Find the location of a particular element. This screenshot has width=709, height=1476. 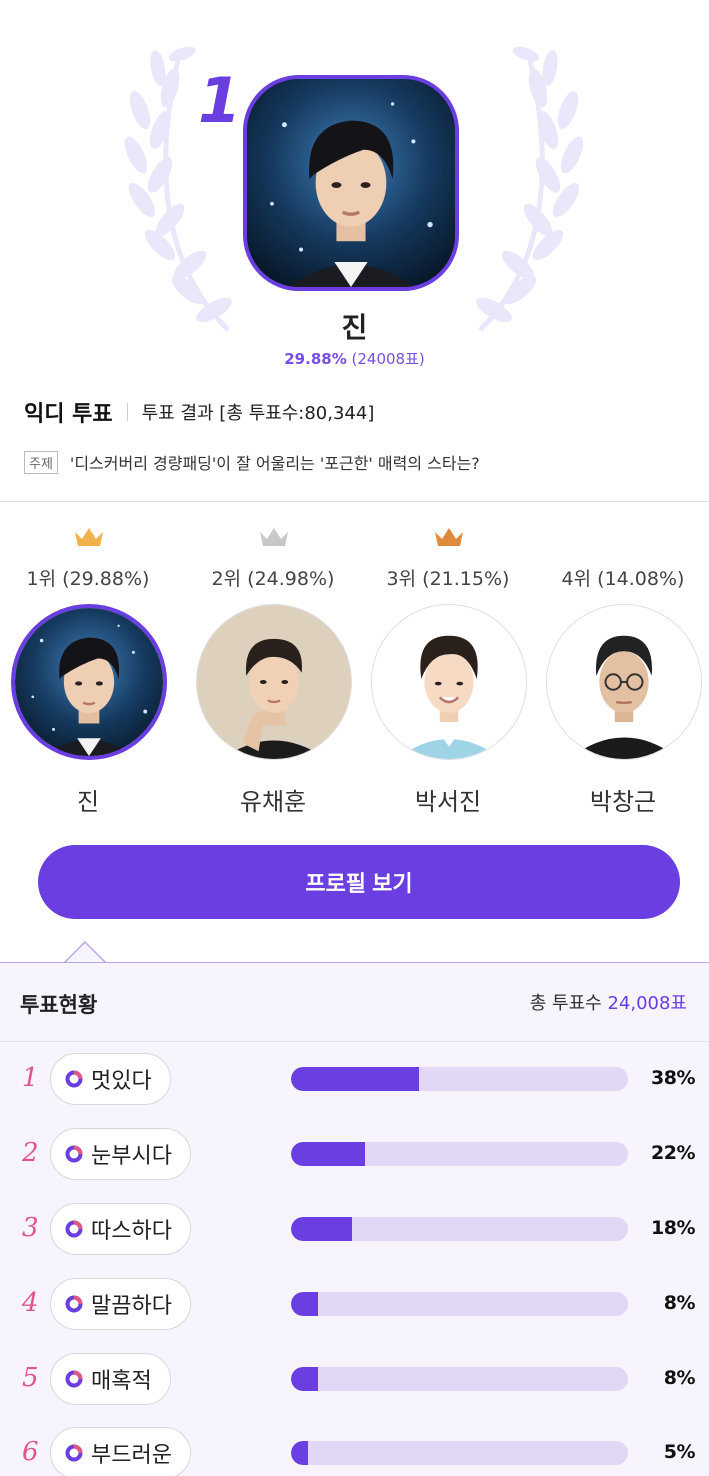

vote-option-label: 멋있다 is located at coordinates (121, 1081).